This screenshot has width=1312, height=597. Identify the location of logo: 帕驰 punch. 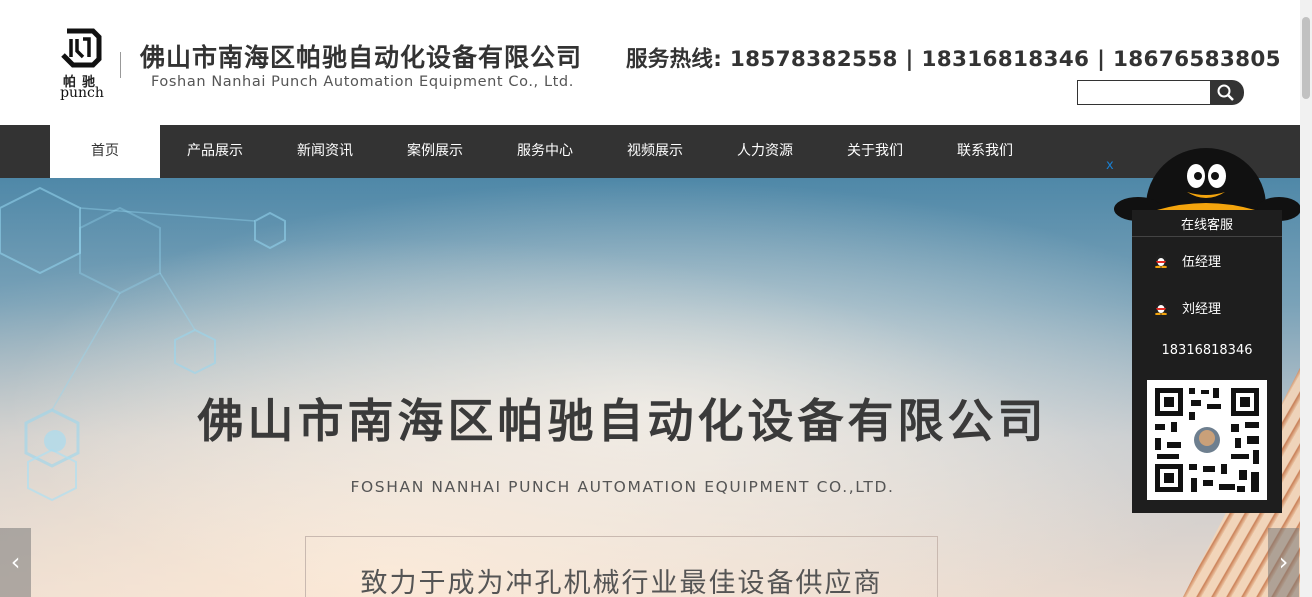
(82, 64).